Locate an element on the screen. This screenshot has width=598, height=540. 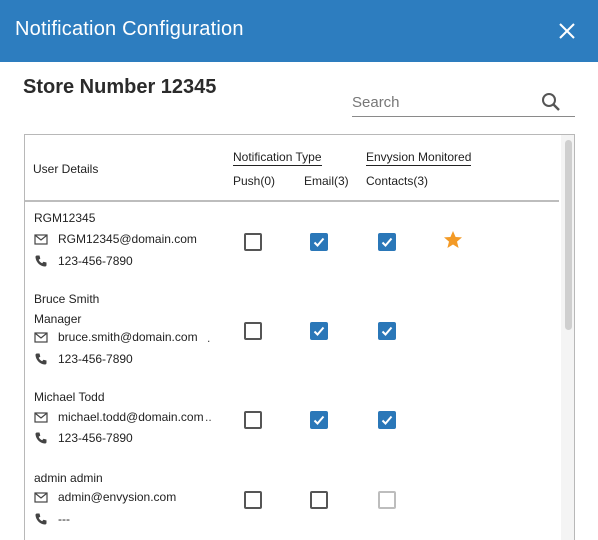
user-email: michael.todd@domain.com is located at coordinates (131, 417).